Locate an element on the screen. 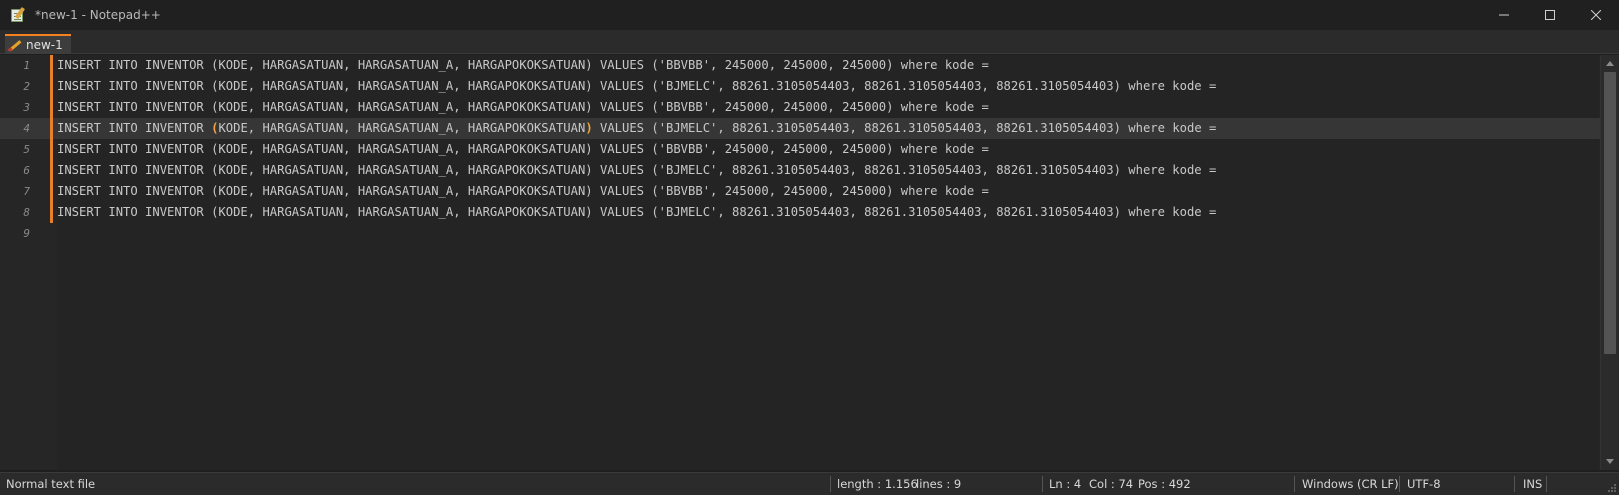 This screenshot has width=1619, height=495. notepad-plus-plus-icon is located at coordinates (18, 14).